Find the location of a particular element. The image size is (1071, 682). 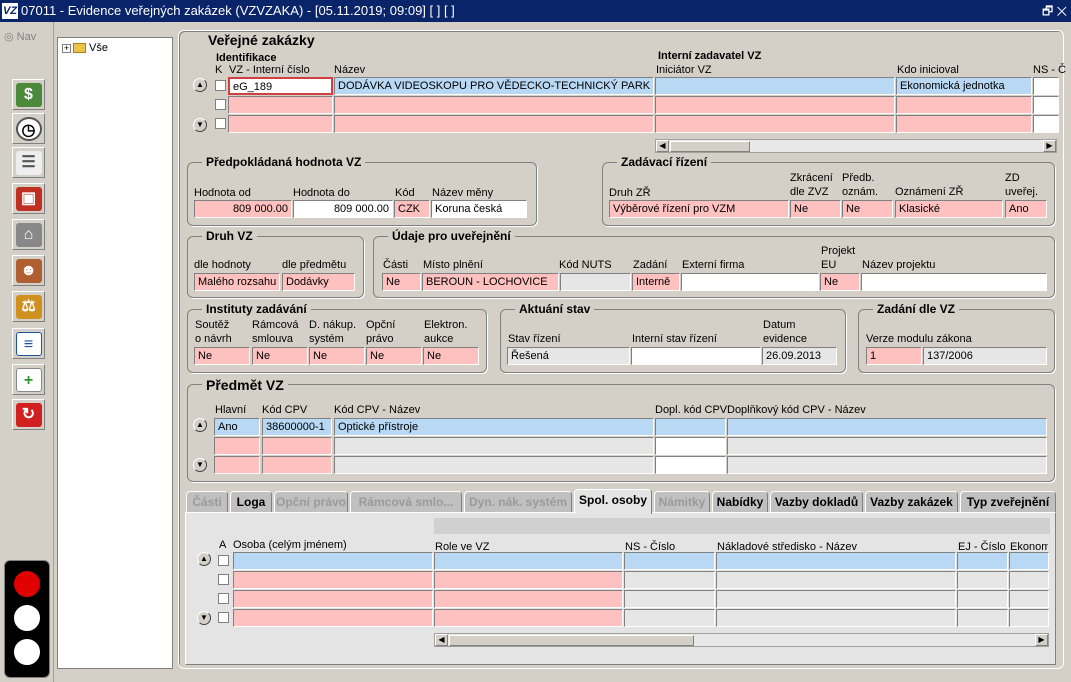

kod-cpv-field is located at coordinates (297, 465).